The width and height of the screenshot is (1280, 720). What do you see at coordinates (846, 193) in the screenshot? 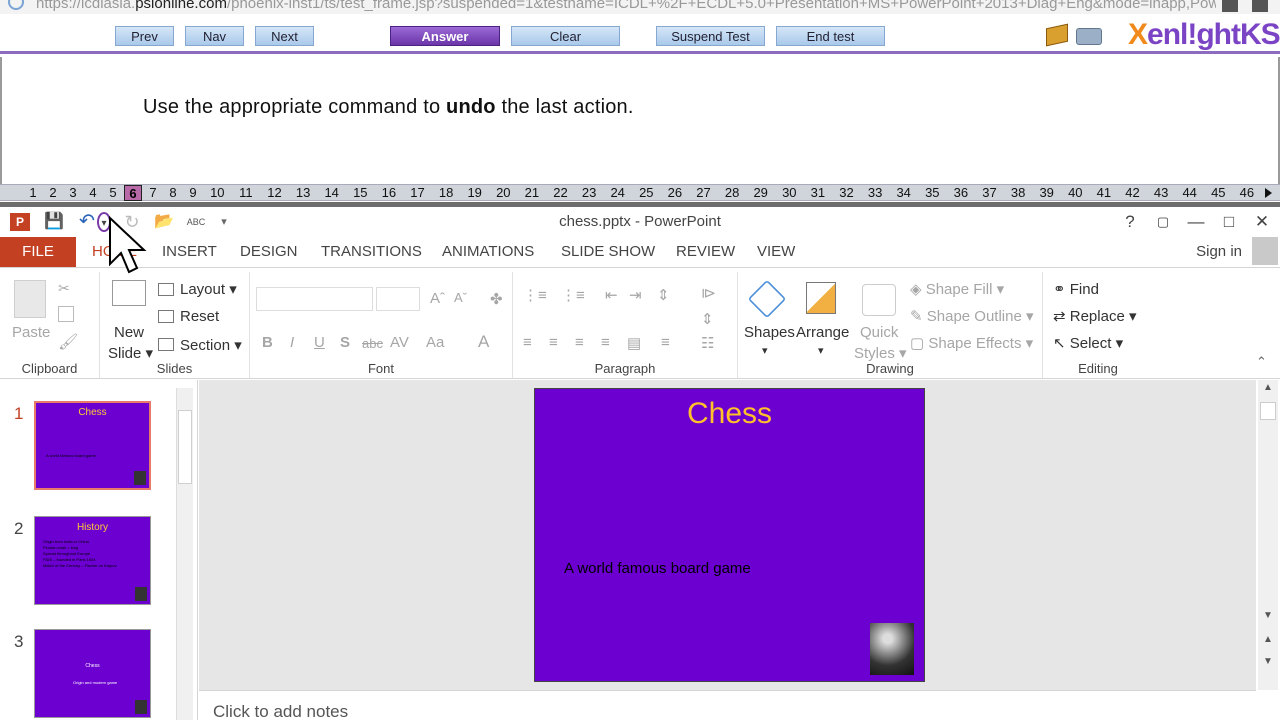
I see `question-number-32: 32` at bounding box center [846, 193].